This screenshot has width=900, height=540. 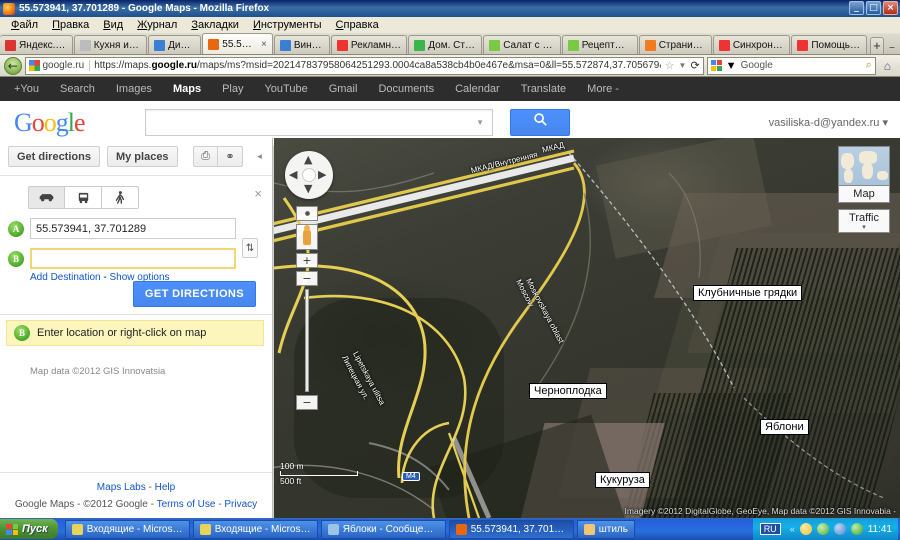 I want to click on map-type-label: Map, so click(x=864, y=194).